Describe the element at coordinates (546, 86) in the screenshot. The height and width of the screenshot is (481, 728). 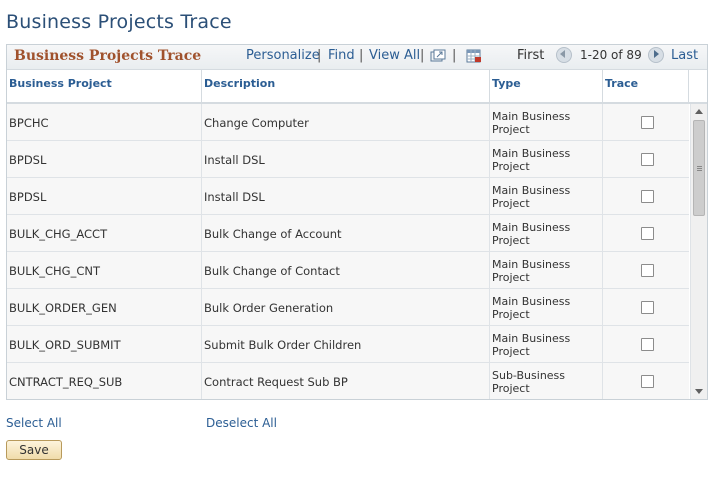
I see `column-header-type: Type` at that location.